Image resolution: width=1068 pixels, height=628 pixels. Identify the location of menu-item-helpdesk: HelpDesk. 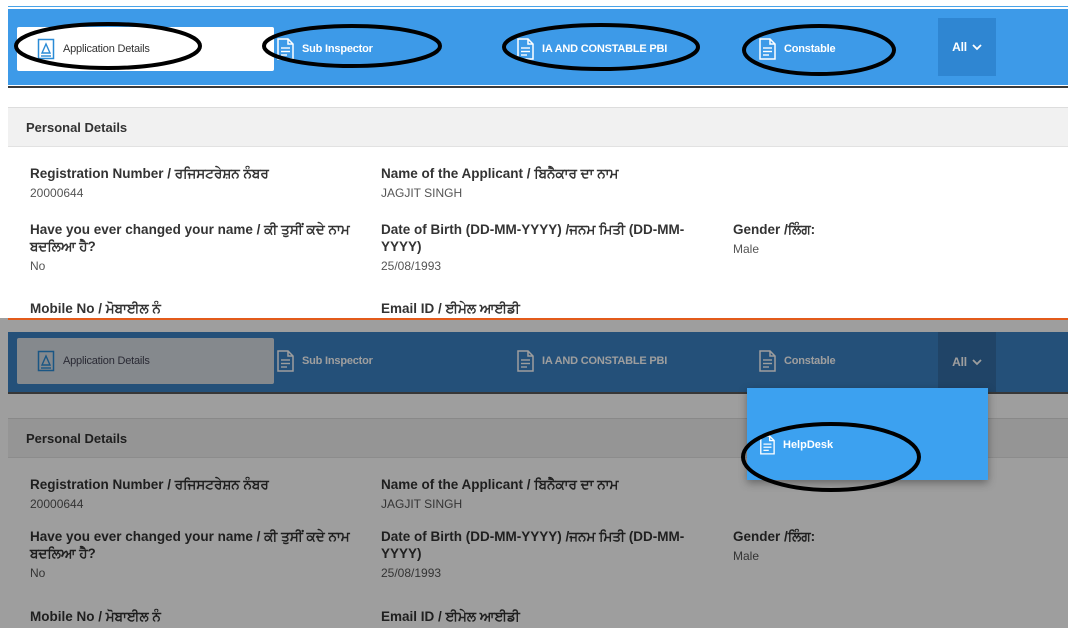
(796, 445).